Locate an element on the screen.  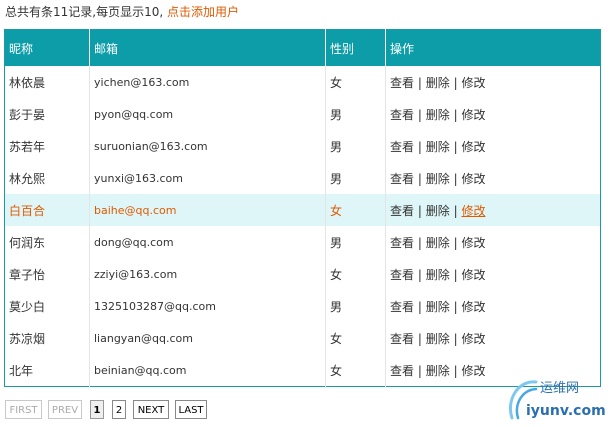
watermark-domain: iyunv.com is located at coordinates (566, 411).